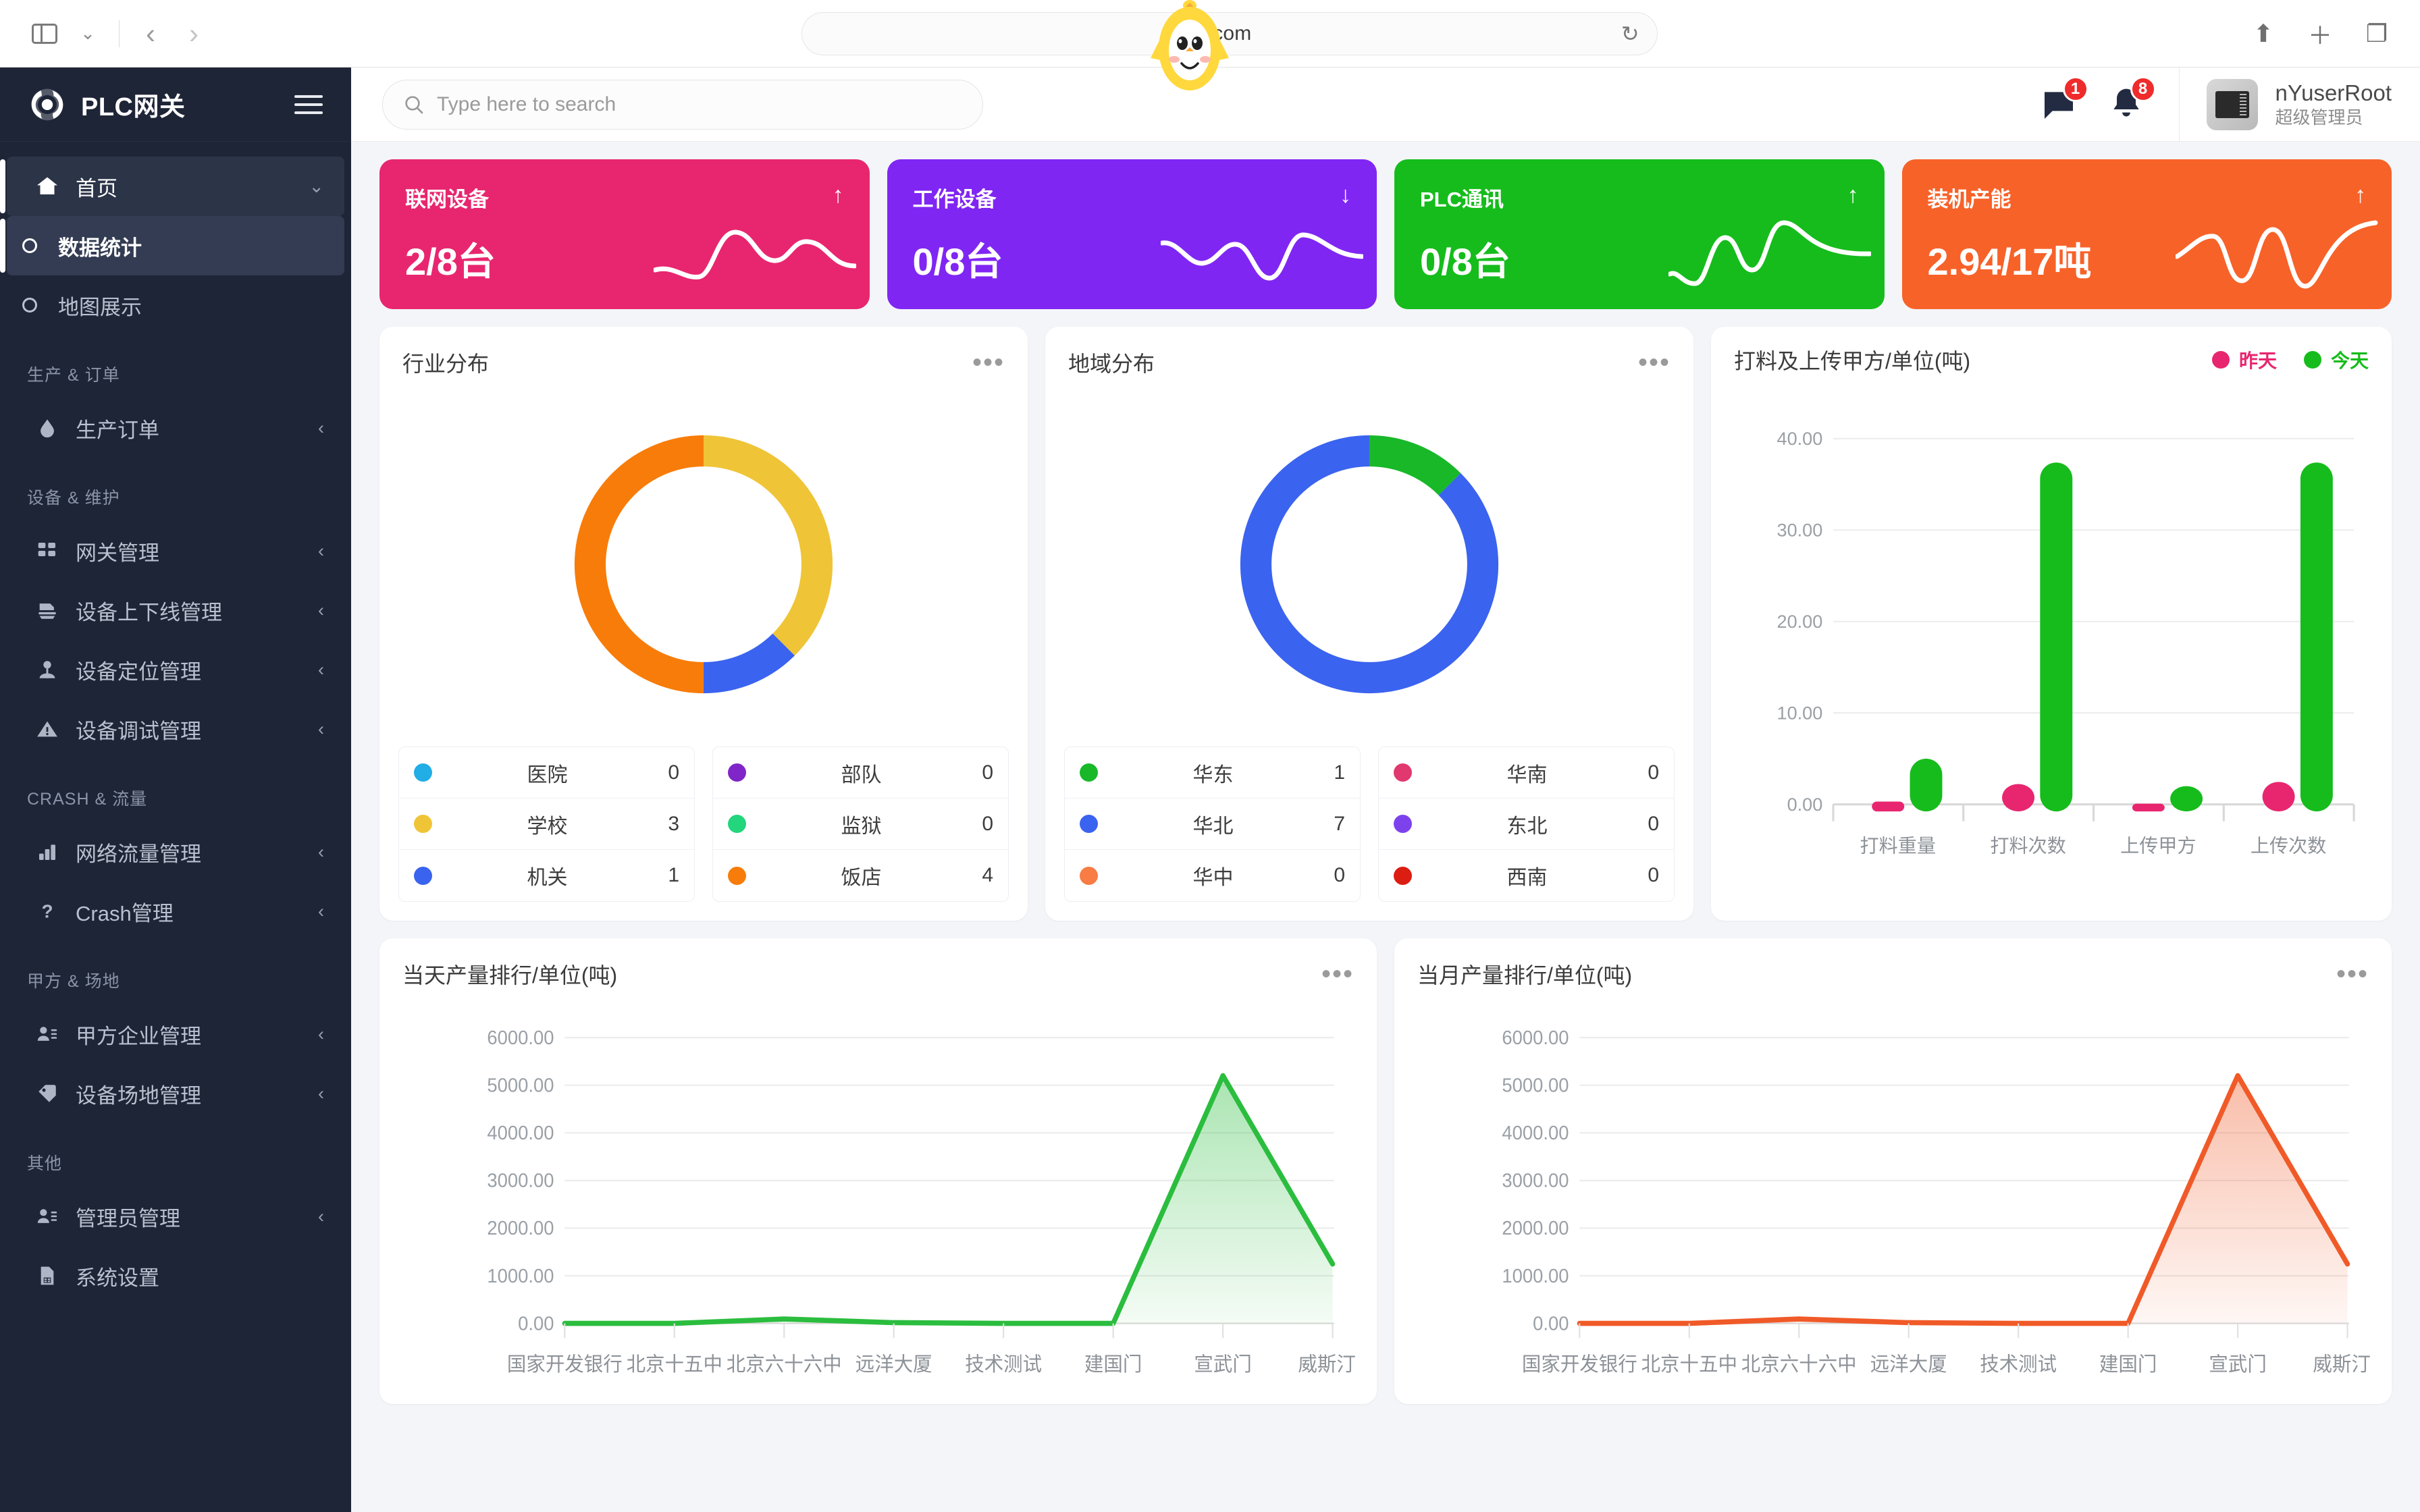  I want to click on hamburger-icon, so click(308, 104).